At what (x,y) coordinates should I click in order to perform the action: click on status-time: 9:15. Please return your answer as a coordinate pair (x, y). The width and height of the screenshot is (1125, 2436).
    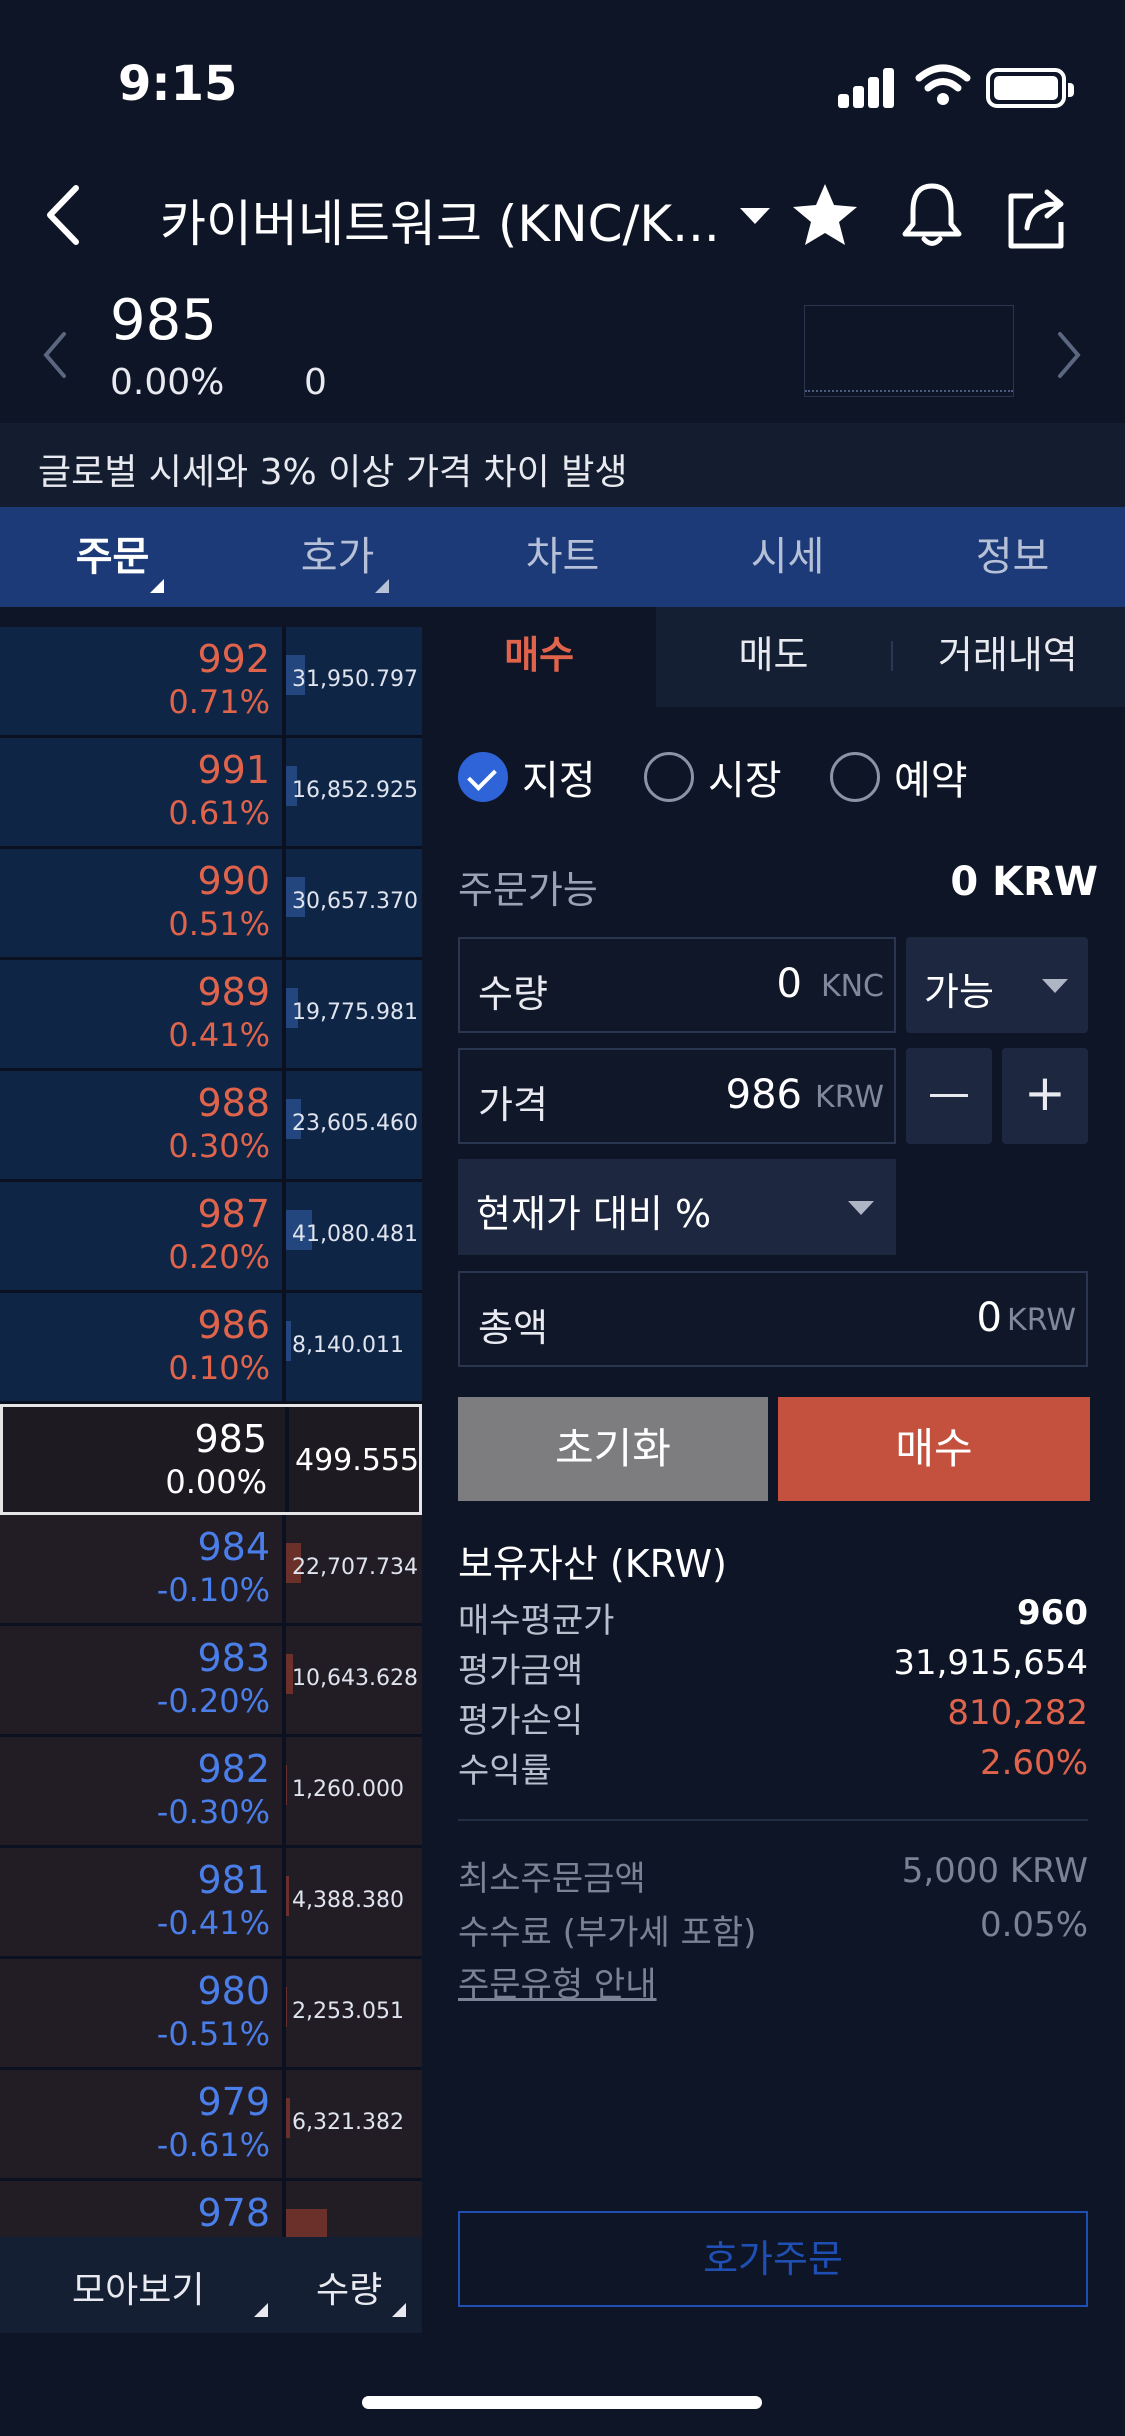
    Looking at the image, I should click on (178, 84).